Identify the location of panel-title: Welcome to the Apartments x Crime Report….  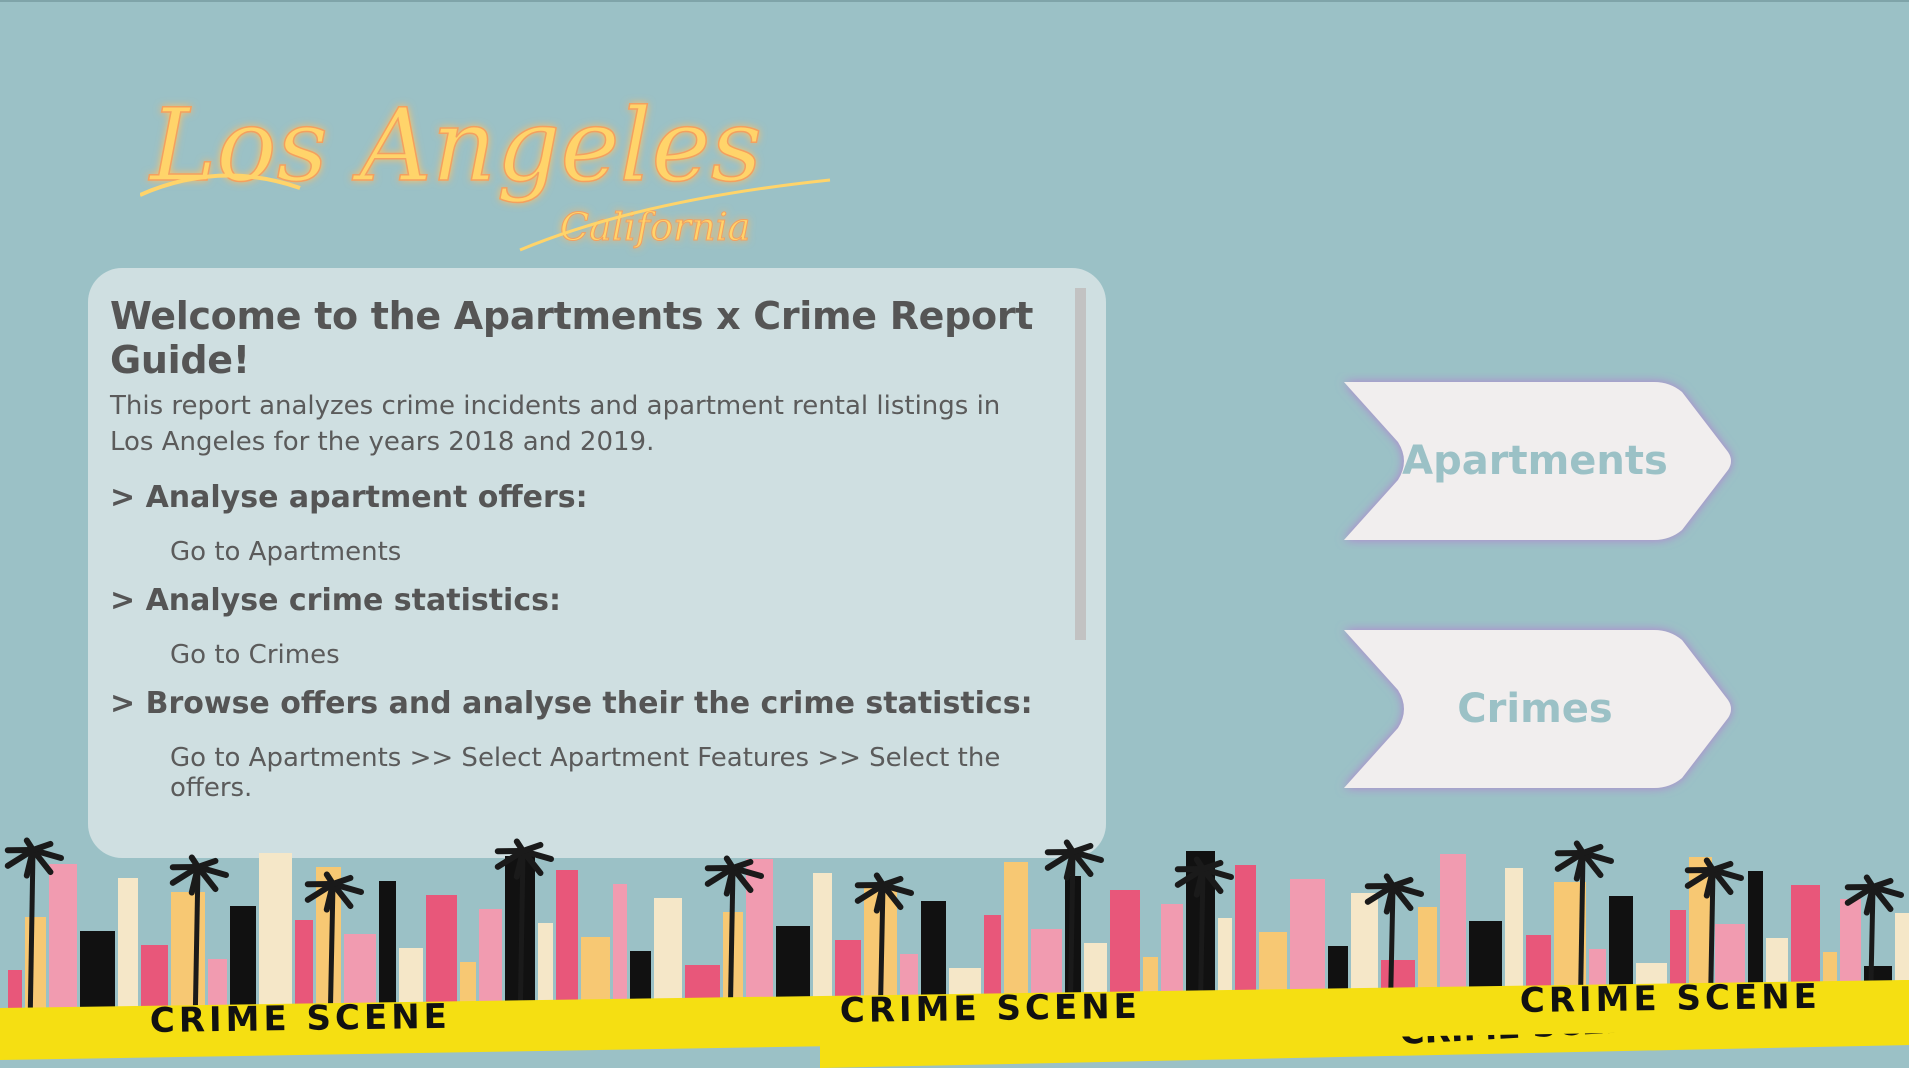
(572, 338).